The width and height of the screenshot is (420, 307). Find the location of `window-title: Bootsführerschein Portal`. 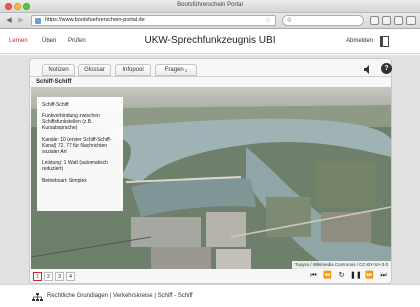

window-title: Bootsführerschein Portal is located at coordinates (210, 5).